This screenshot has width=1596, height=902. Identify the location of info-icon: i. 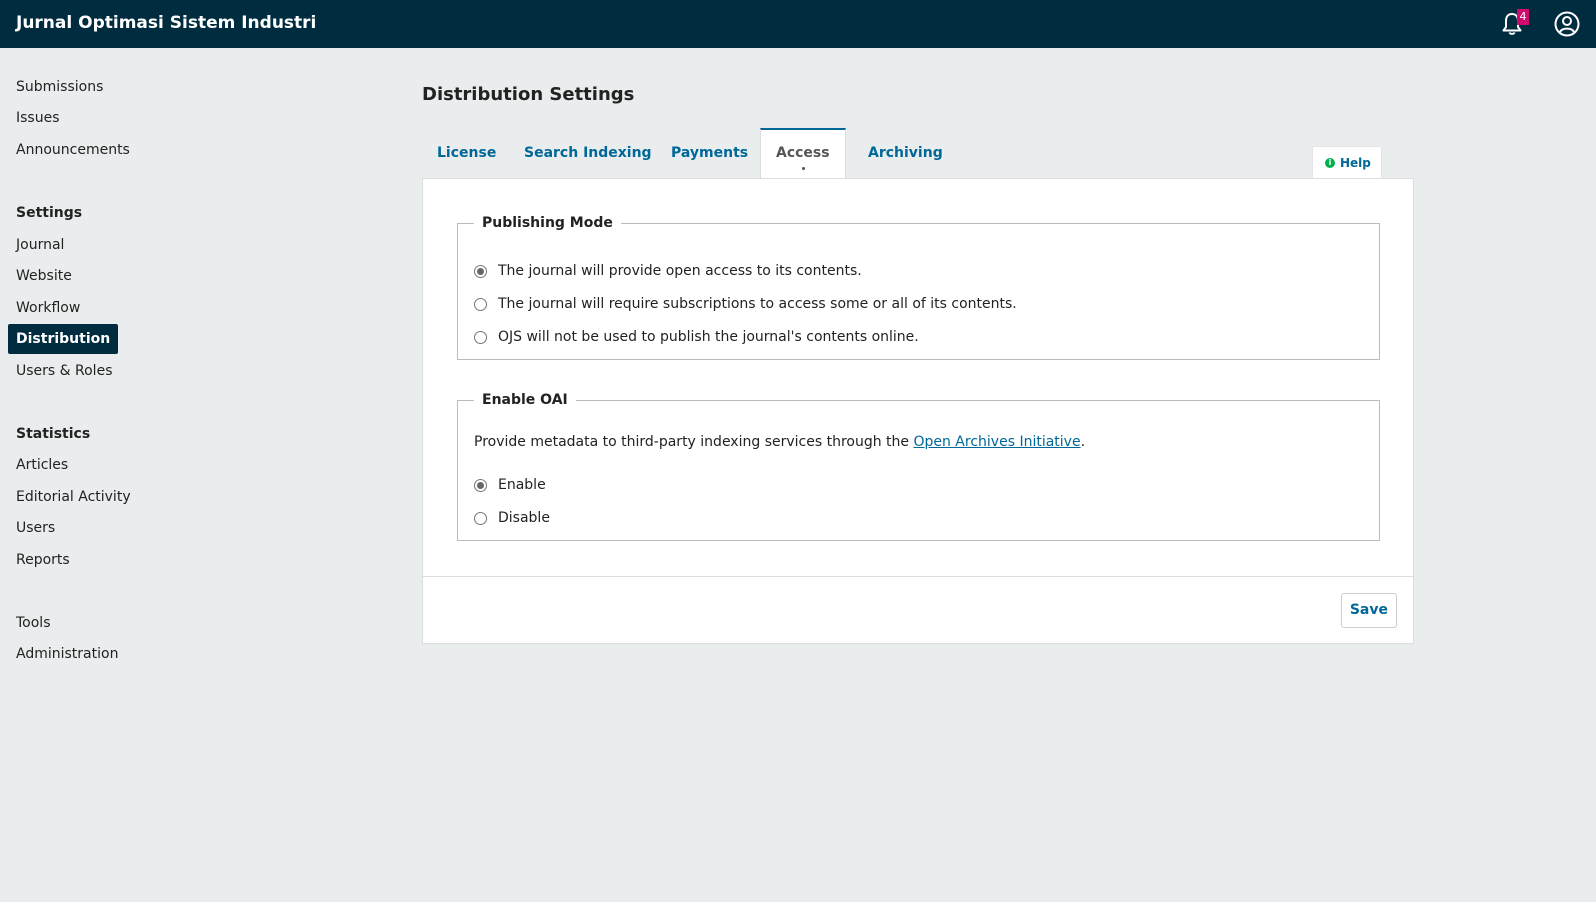
(1330, 162).